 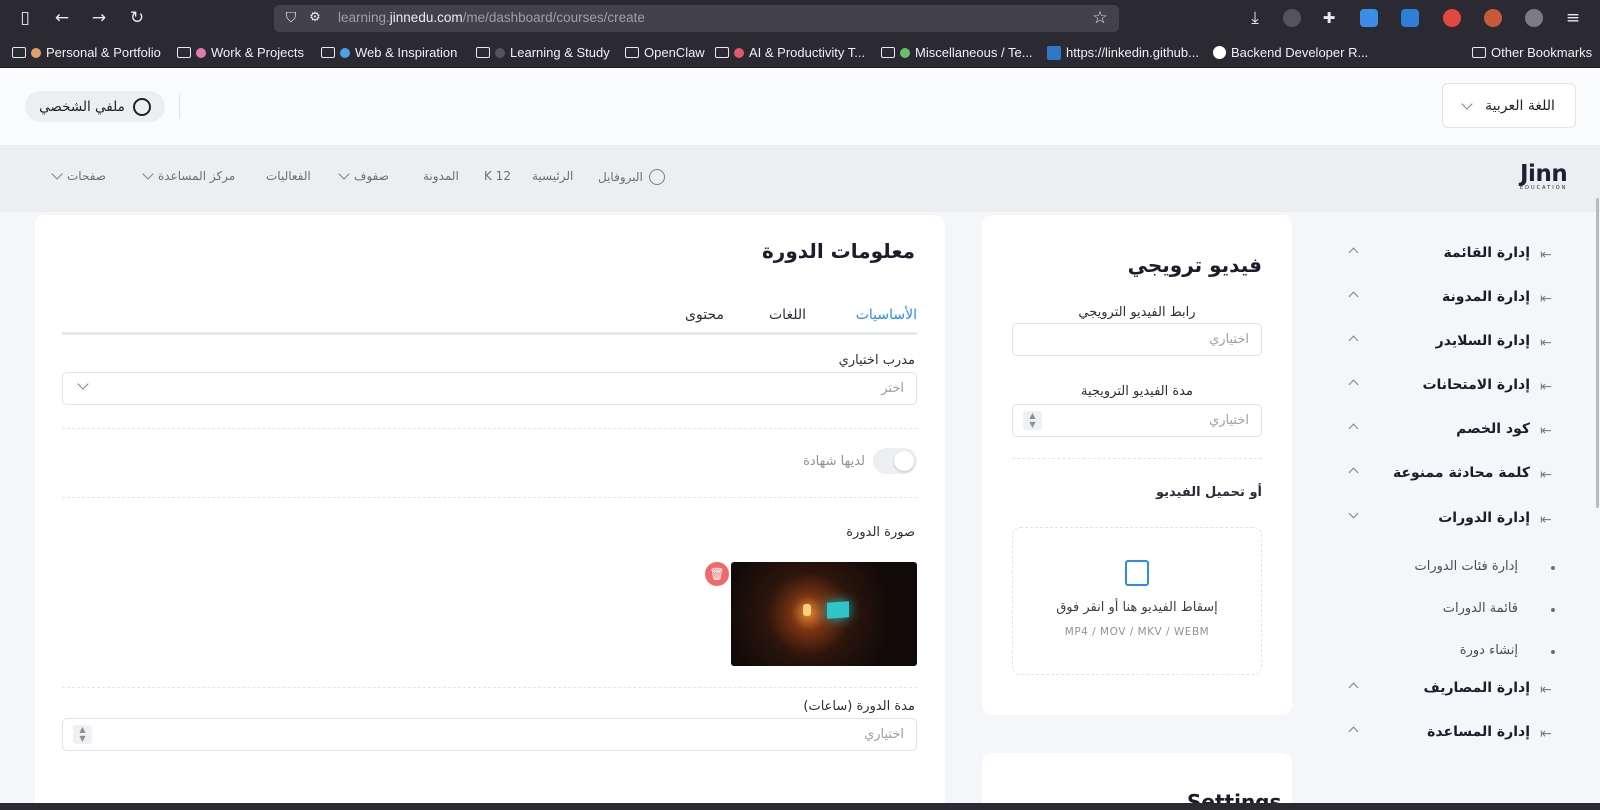 I want to click on sidebar-toggle-icon: ▯, so click(x=25, y=18).